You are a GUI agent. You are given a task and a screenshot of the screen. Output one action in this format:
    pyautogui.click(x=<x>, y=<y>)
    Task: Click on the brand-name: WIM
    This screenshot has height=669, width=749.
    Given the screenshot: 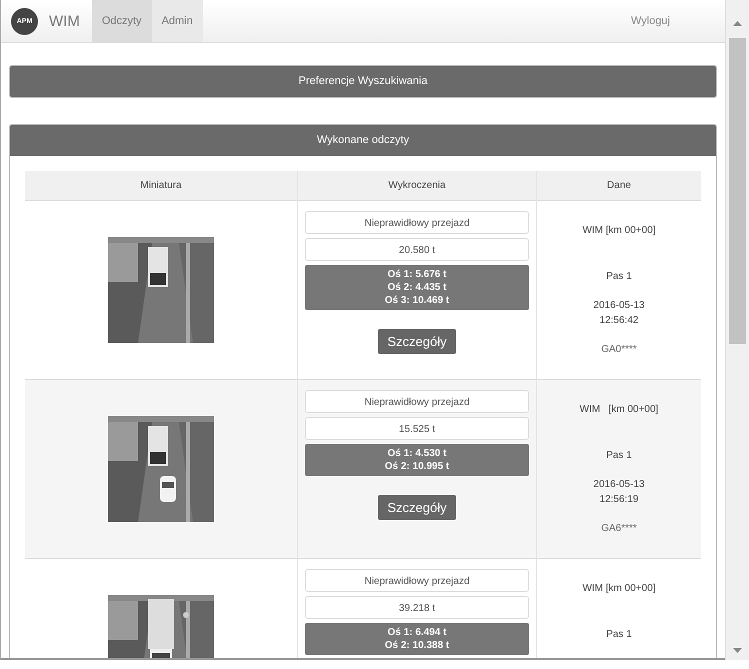 What is the action you would take?
    pyautogui.click(x=64, y=21)
    